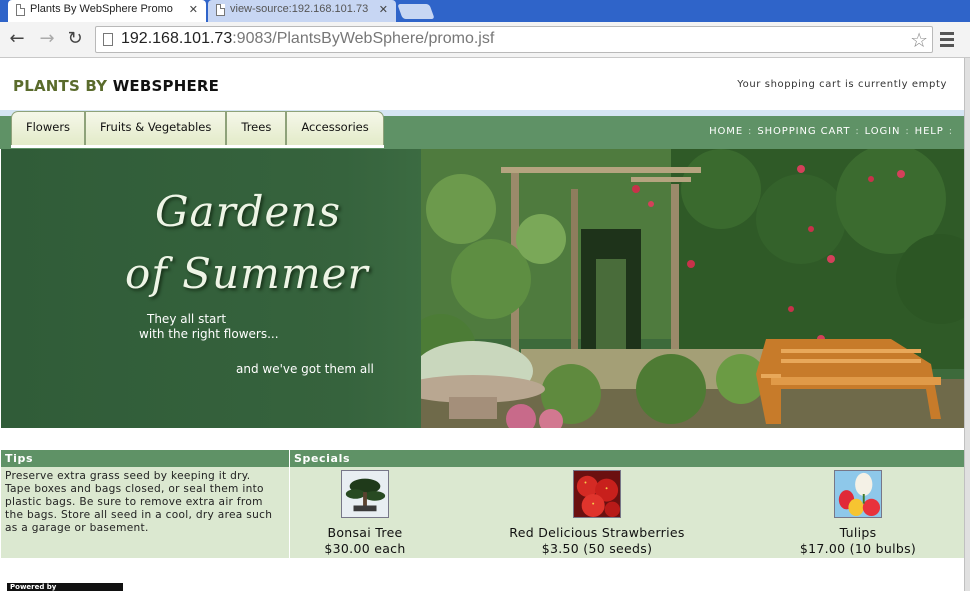 The width and height of the screenshot is (970, 591). Describe the element at coordinates (75, 39) in the screenshot. I see `reload-icon: ↻` at that location.